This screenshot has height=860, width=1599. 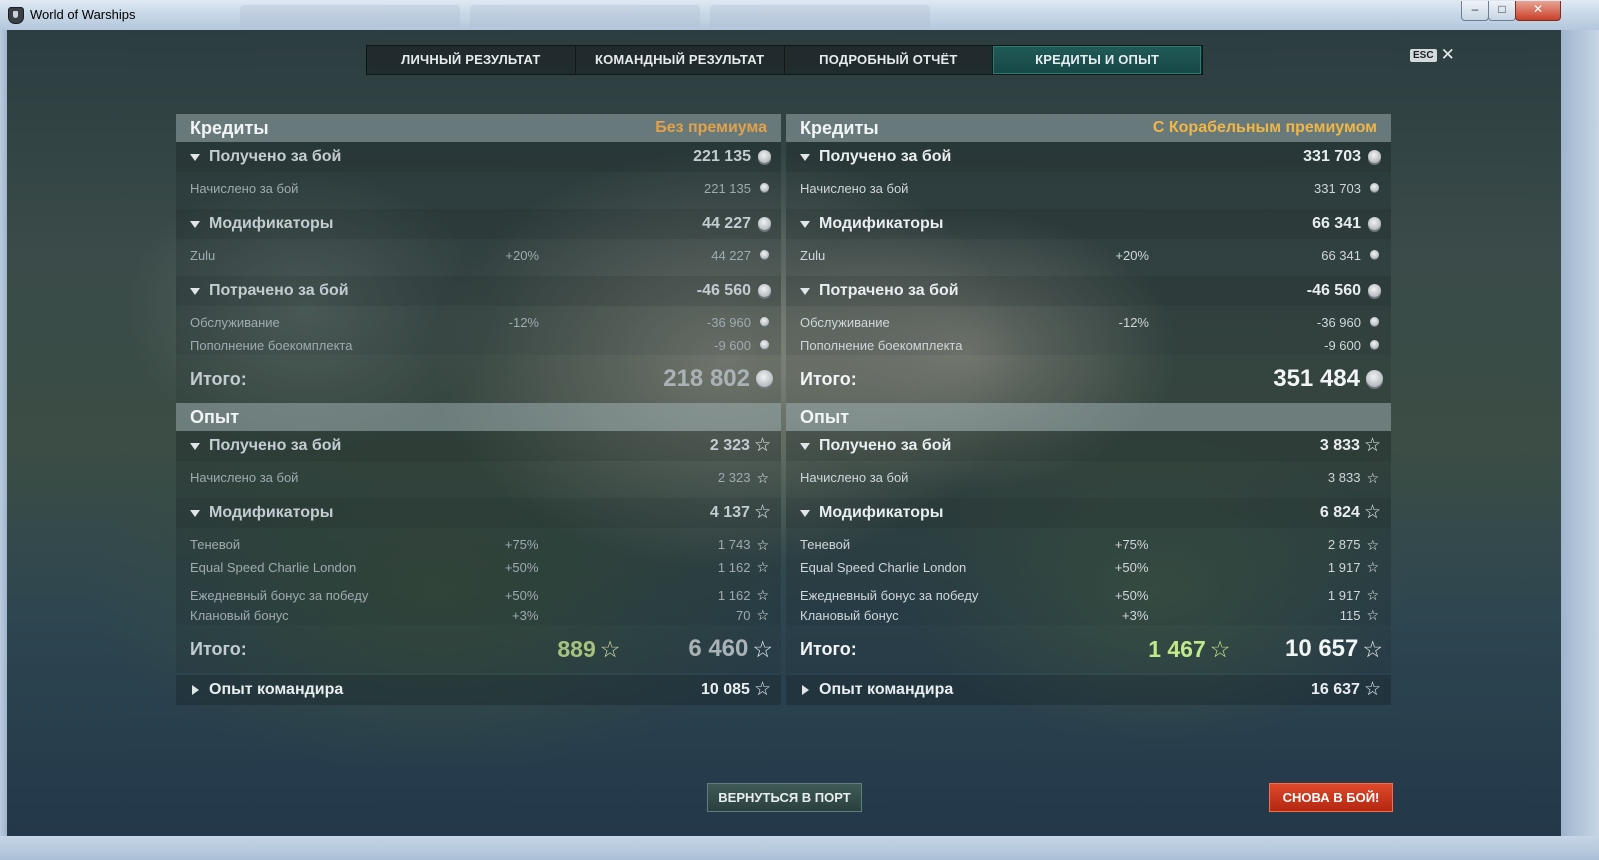 I want to click on exp-clan-row: Клановый бонус +3% 70 ☆, so click(x=478, y=615).